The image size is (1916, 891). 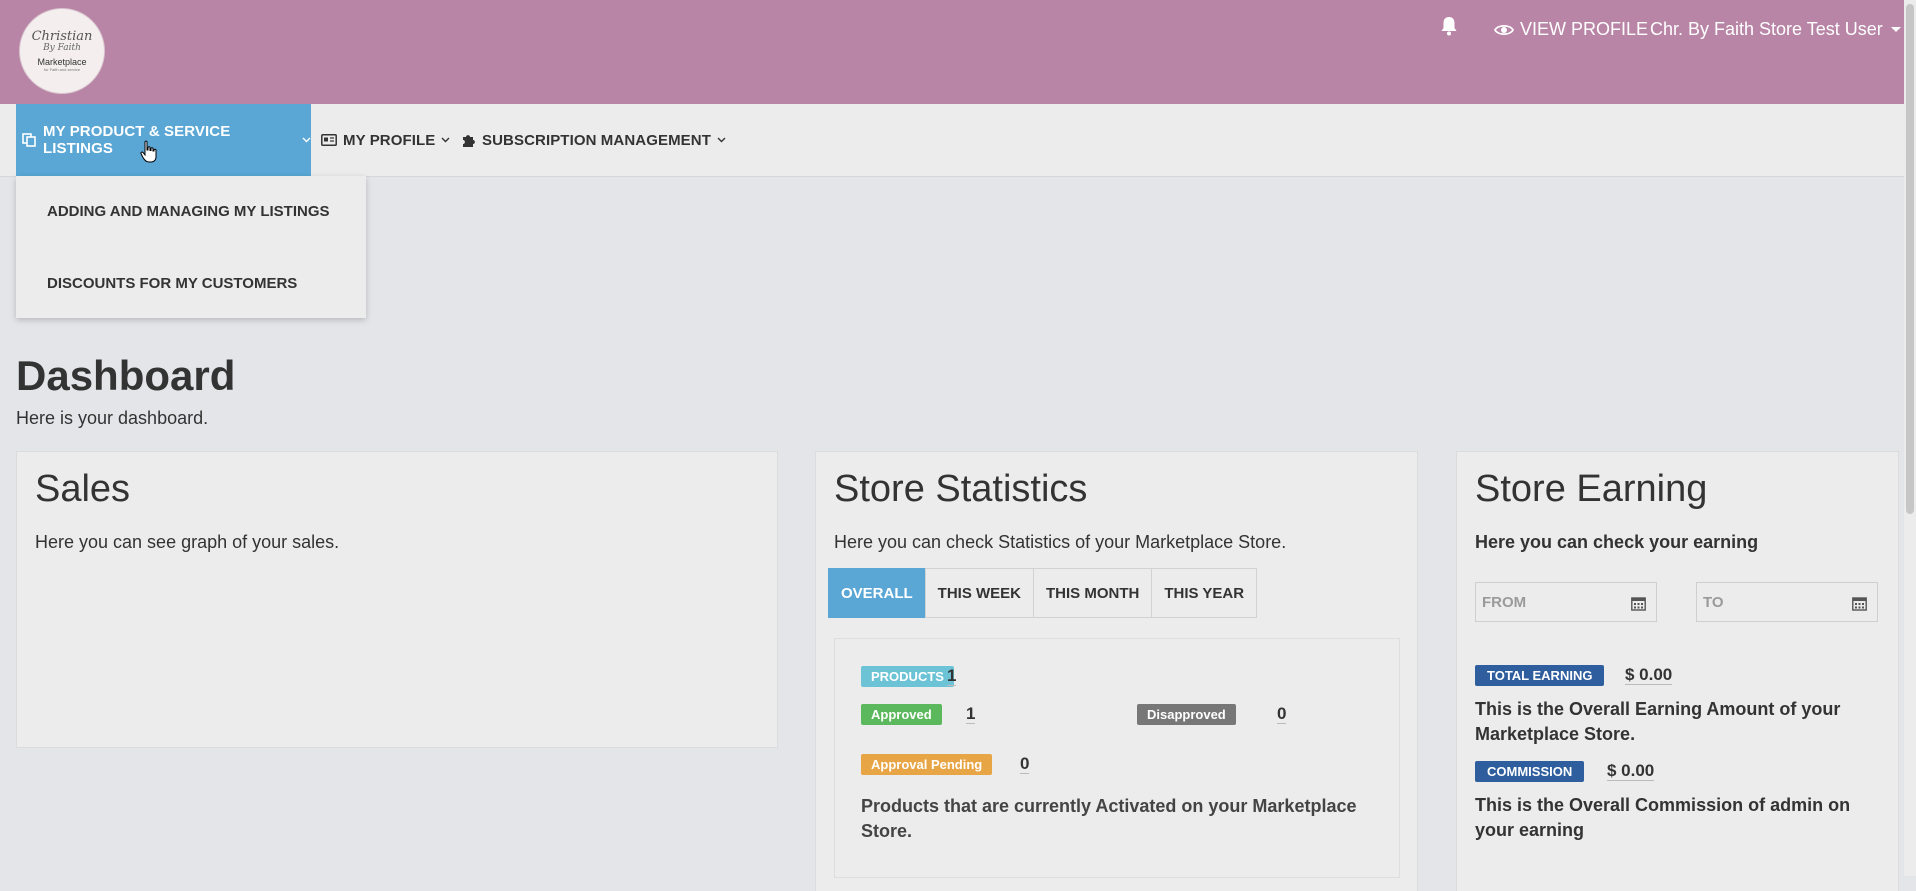 I want to click on from-date-field, so click(x=1566, y=602).